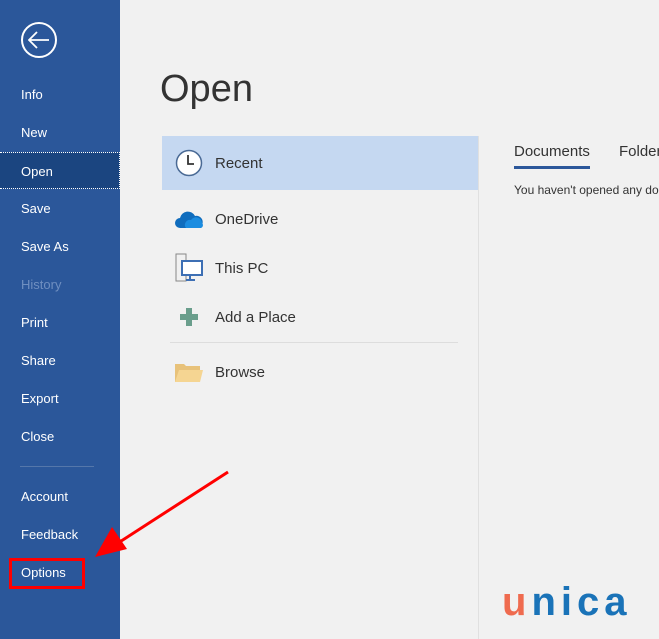 The height and width of the screenshot is (639, 659). What do you see at coordinates (188, 317) in the screenshot?
I see `plus-icon` at bounding box center [188, 317].